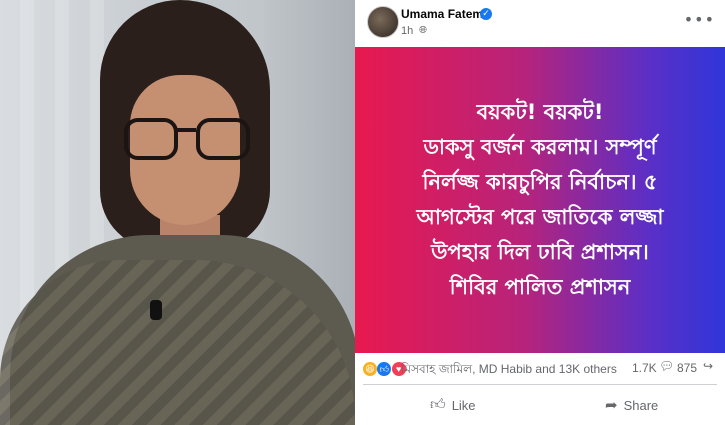 This screenshot has height=425, width=725. Describe the element at coordinates (540, 252) in the screenshot. I see `post-text-line: উপহার দিল ঢাবি প্রশাসন।` at that location.